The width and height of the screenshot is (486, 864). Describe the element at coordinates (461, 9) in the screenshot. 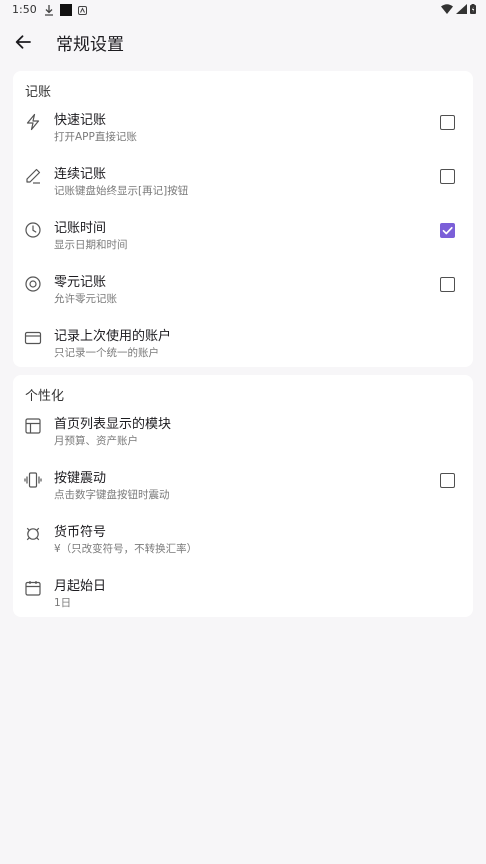

I see `signal-icon` at that location.